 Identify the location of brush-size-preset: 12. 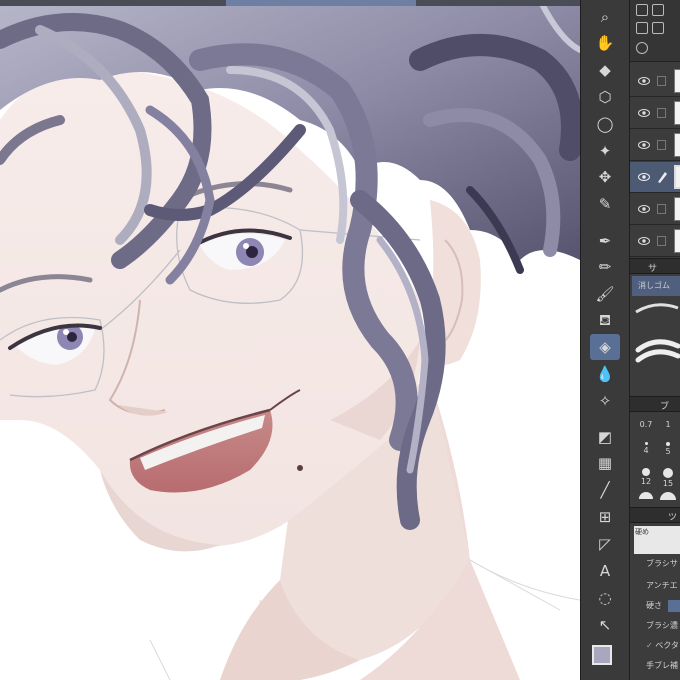
(646, 479).